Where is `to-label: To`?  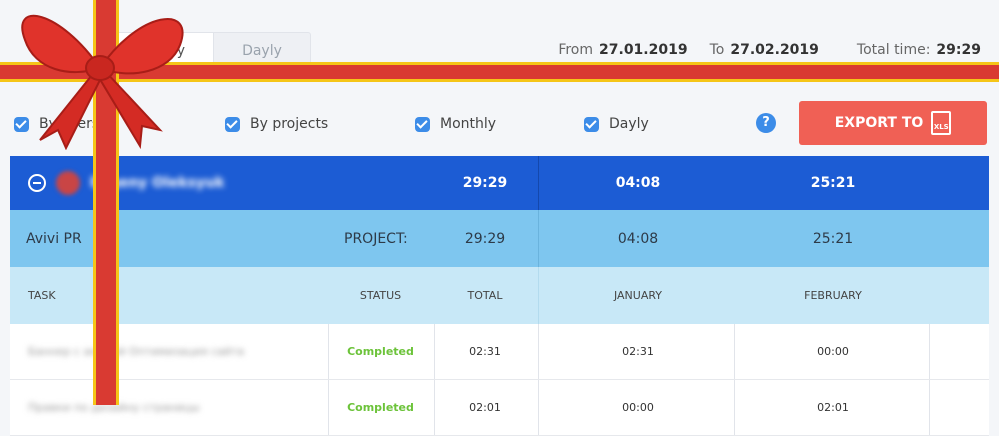 to-label: To is located at coordinates (717, 50).